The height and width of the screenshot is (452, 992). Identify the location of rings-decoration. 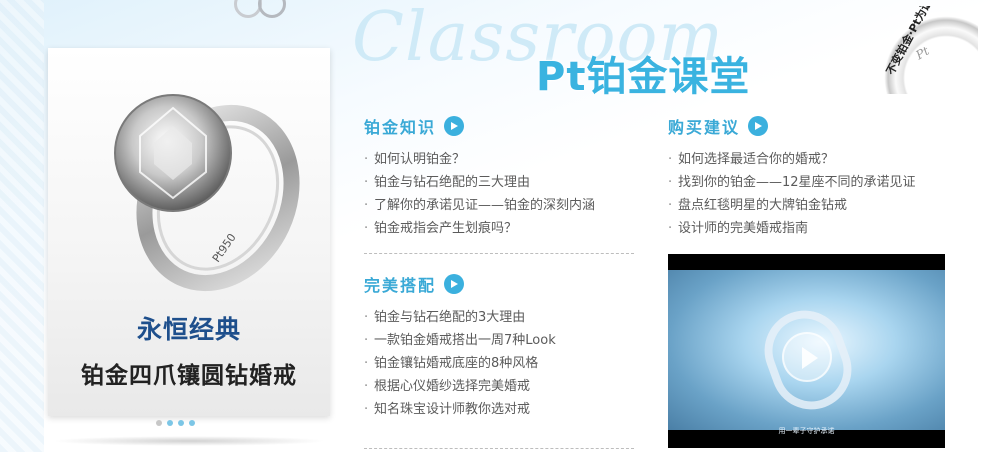
(263, 11).